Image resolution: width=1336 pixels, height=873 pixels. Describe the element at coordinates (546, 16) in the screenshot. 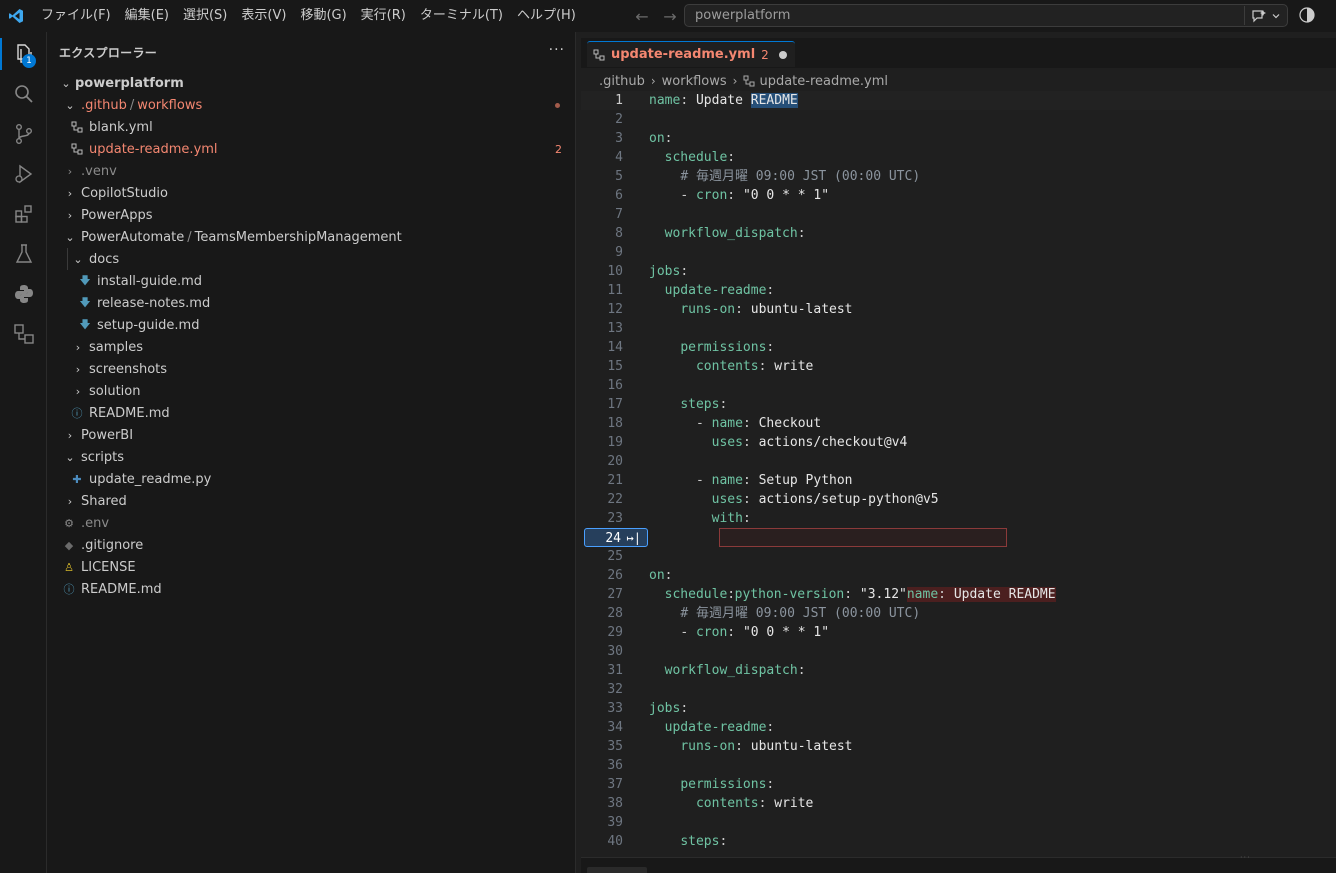

I see `menu-help: ヘルプ(H)` at that location.